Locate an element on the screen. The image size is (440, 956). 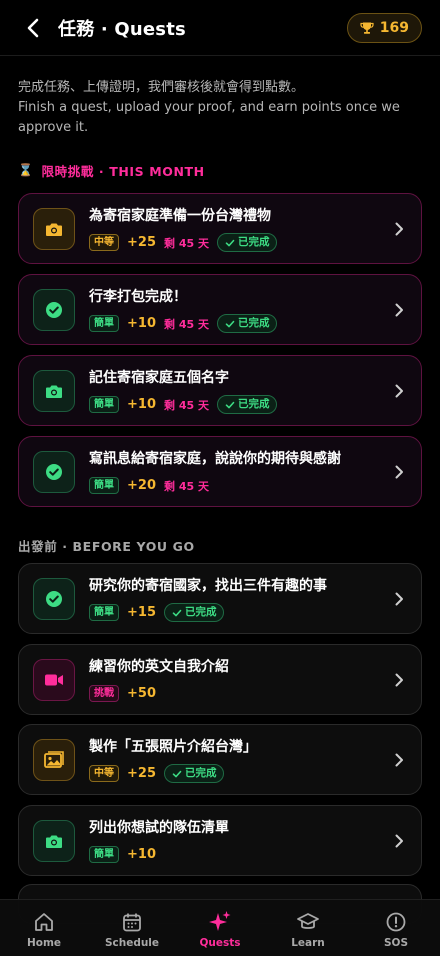
quest-points: +25 is located at coordinates (141, 242).